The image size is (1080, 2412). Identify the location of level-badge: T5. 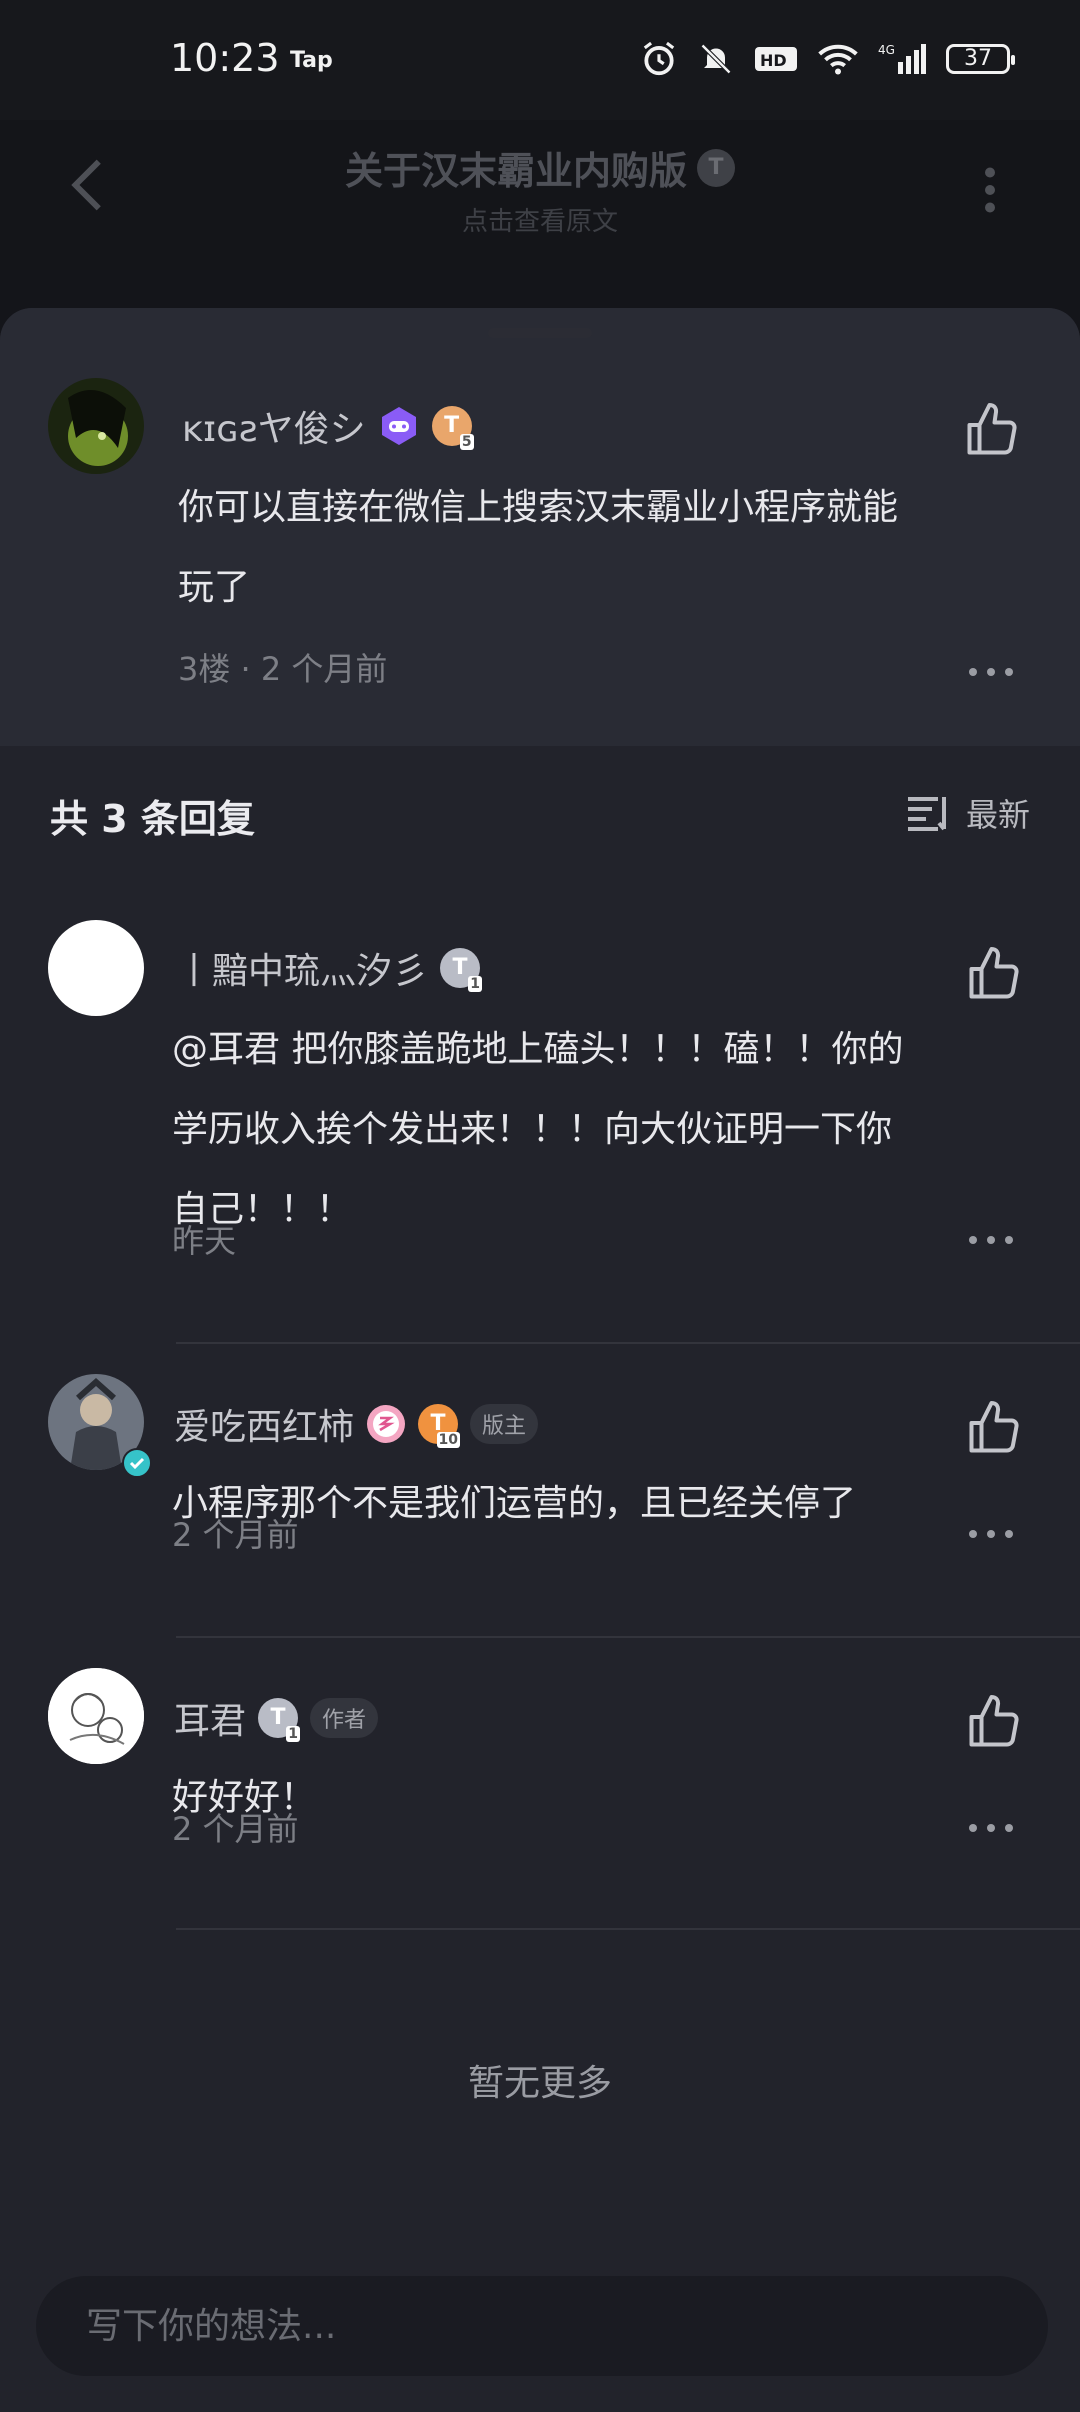
(452, 428).